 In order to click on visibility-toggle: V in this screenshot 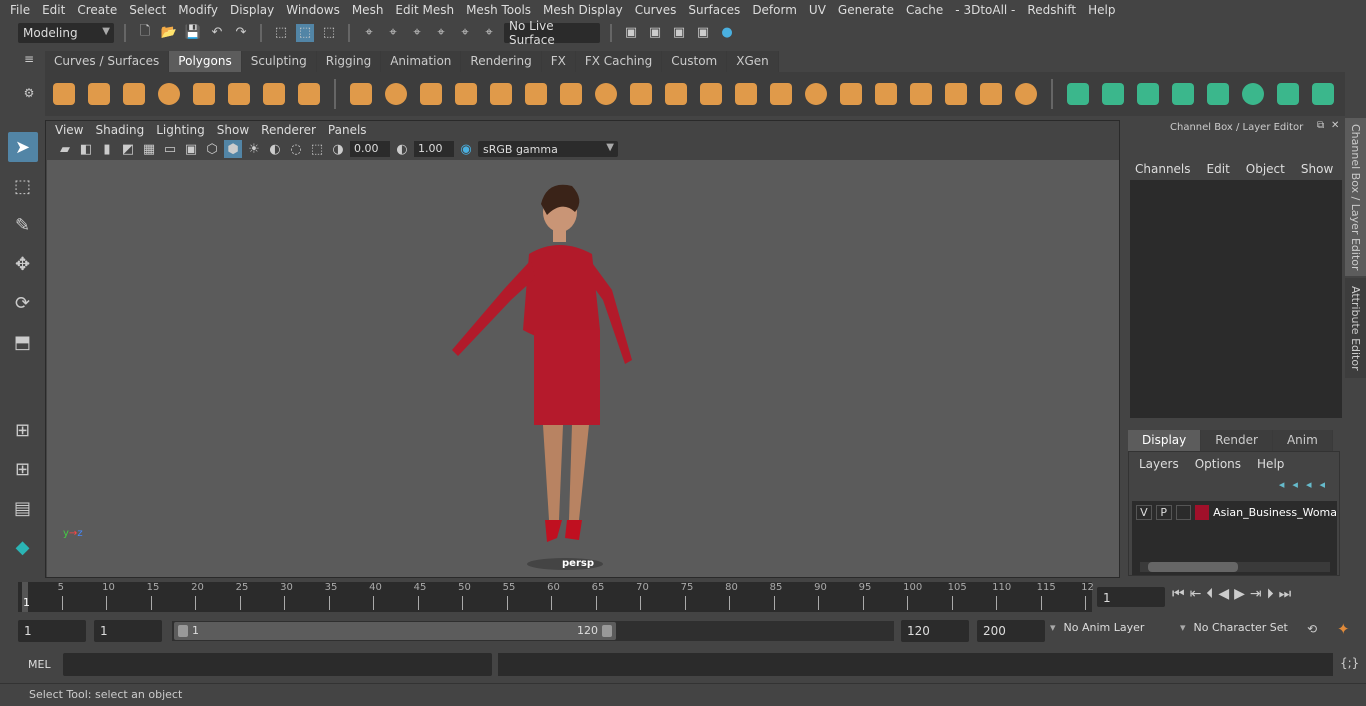, I will do `click(1144, 512)`.